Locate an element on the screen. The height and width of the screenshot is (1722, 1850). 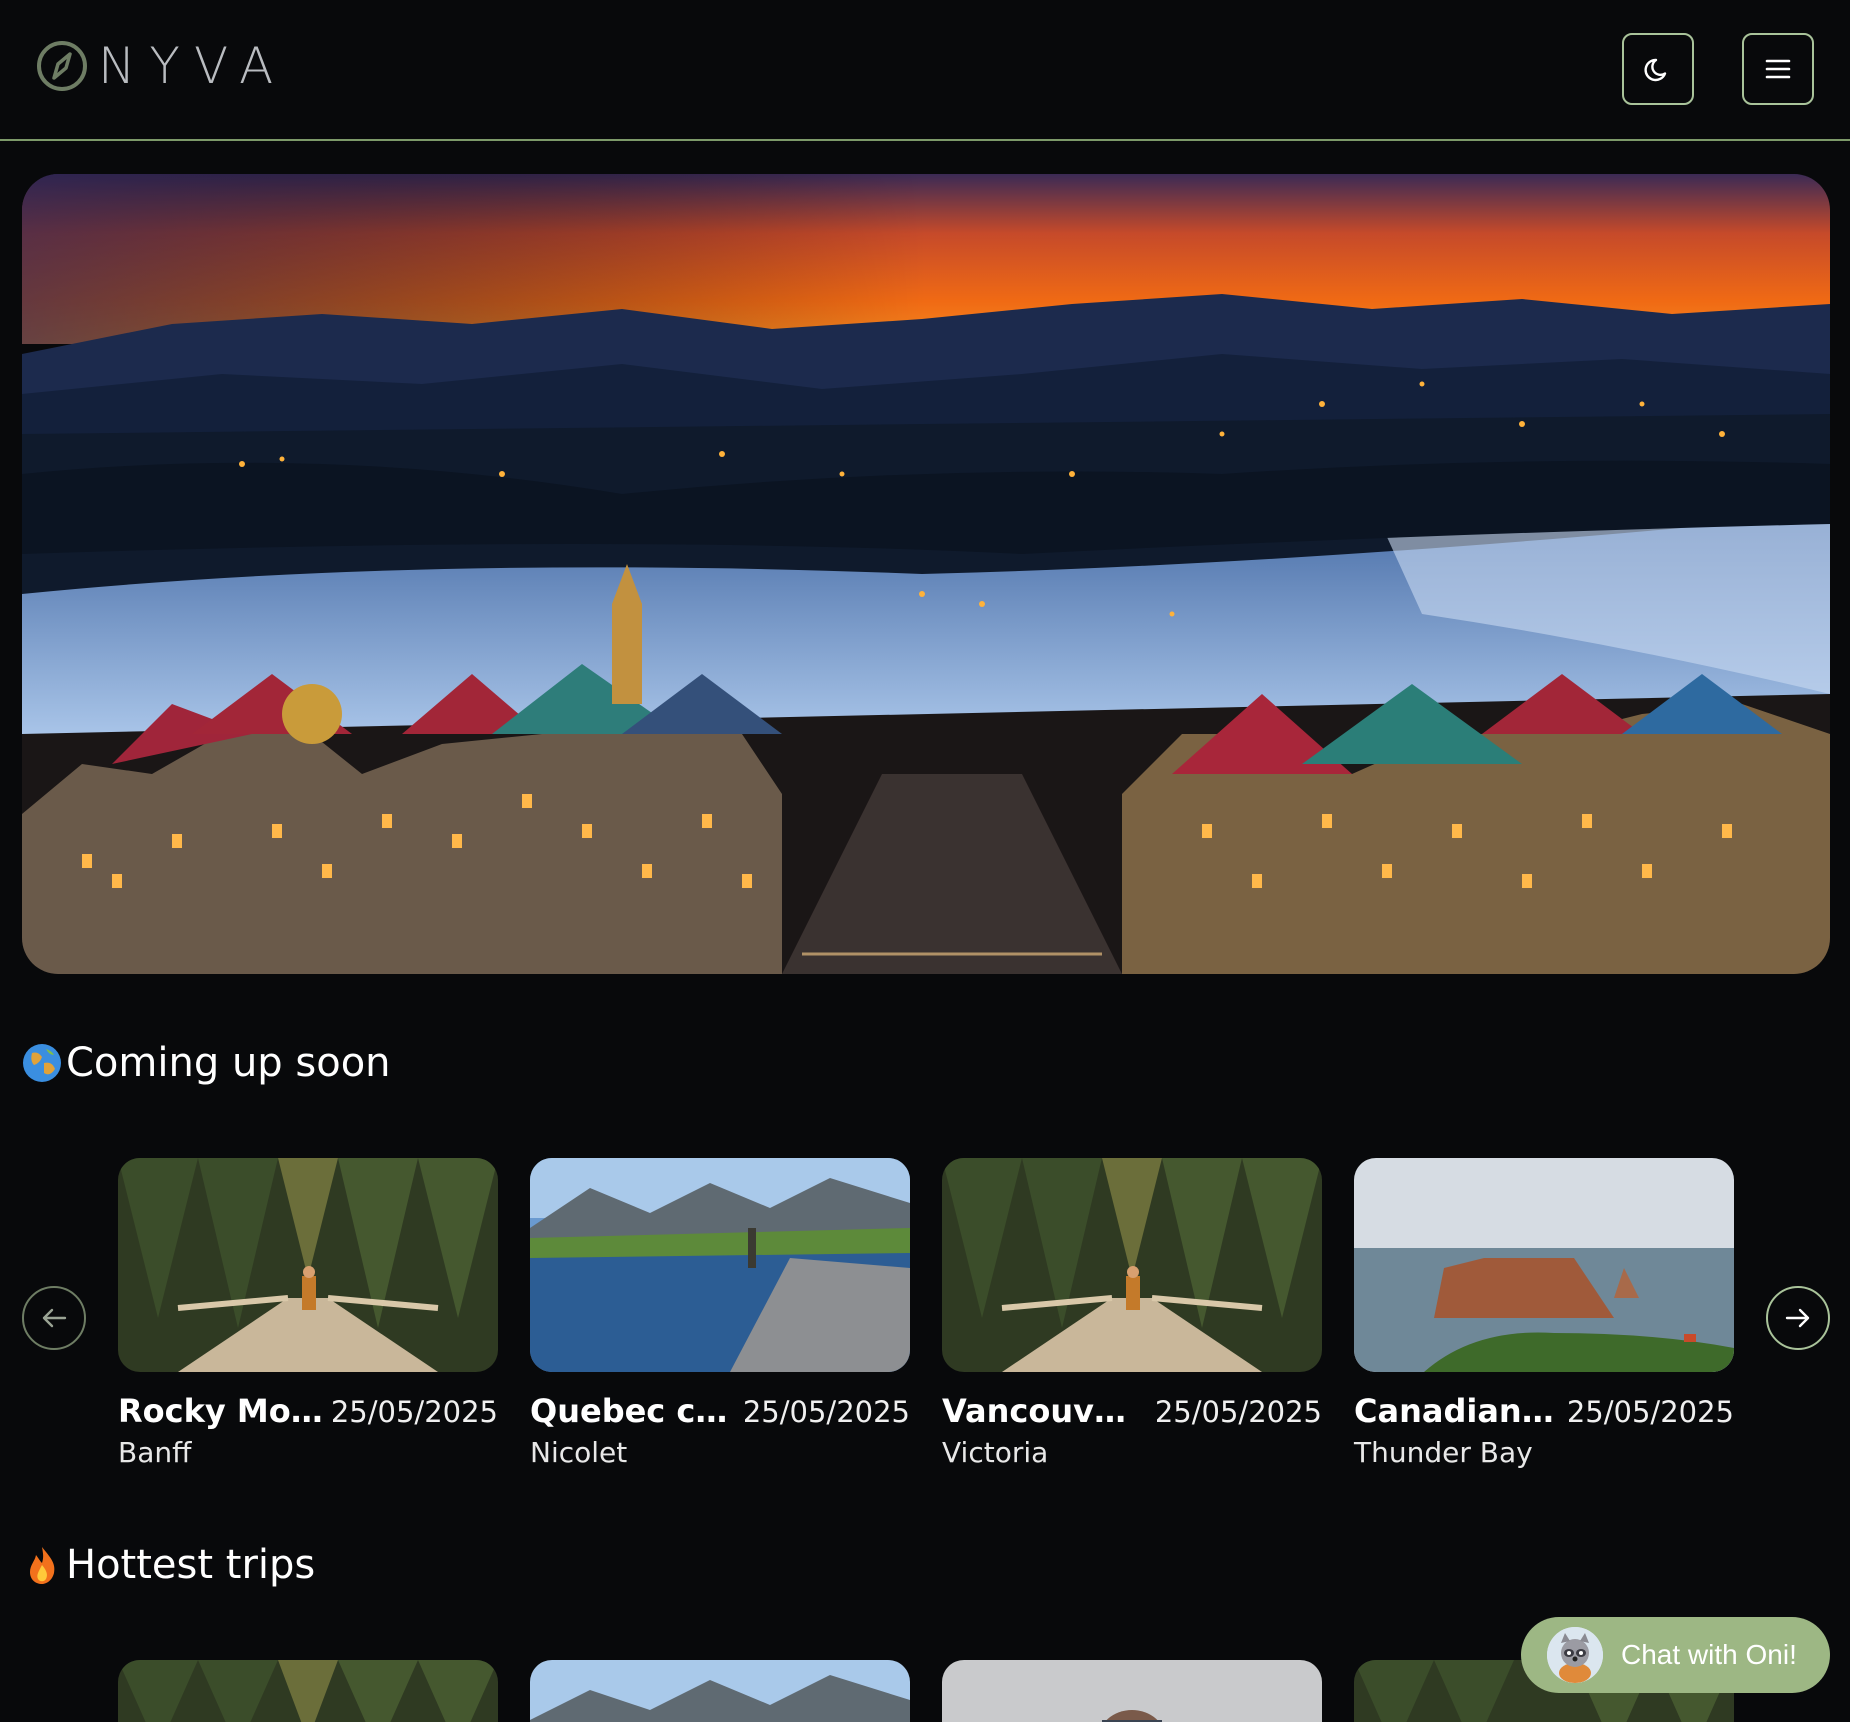
fire-emoji-icon is located at coordinates (42, 1565).